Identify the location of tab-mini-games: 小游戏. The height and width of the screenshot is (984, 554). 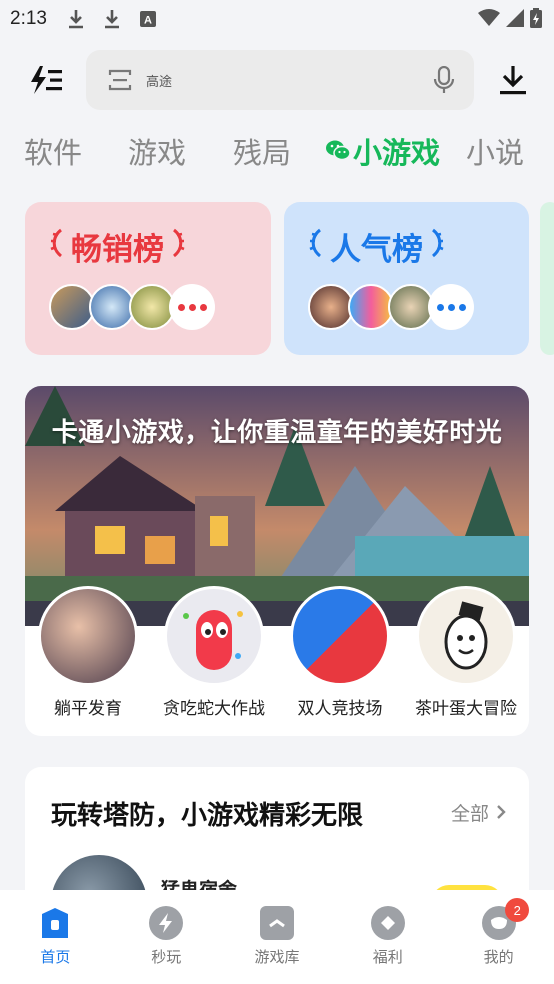
(382, 151).